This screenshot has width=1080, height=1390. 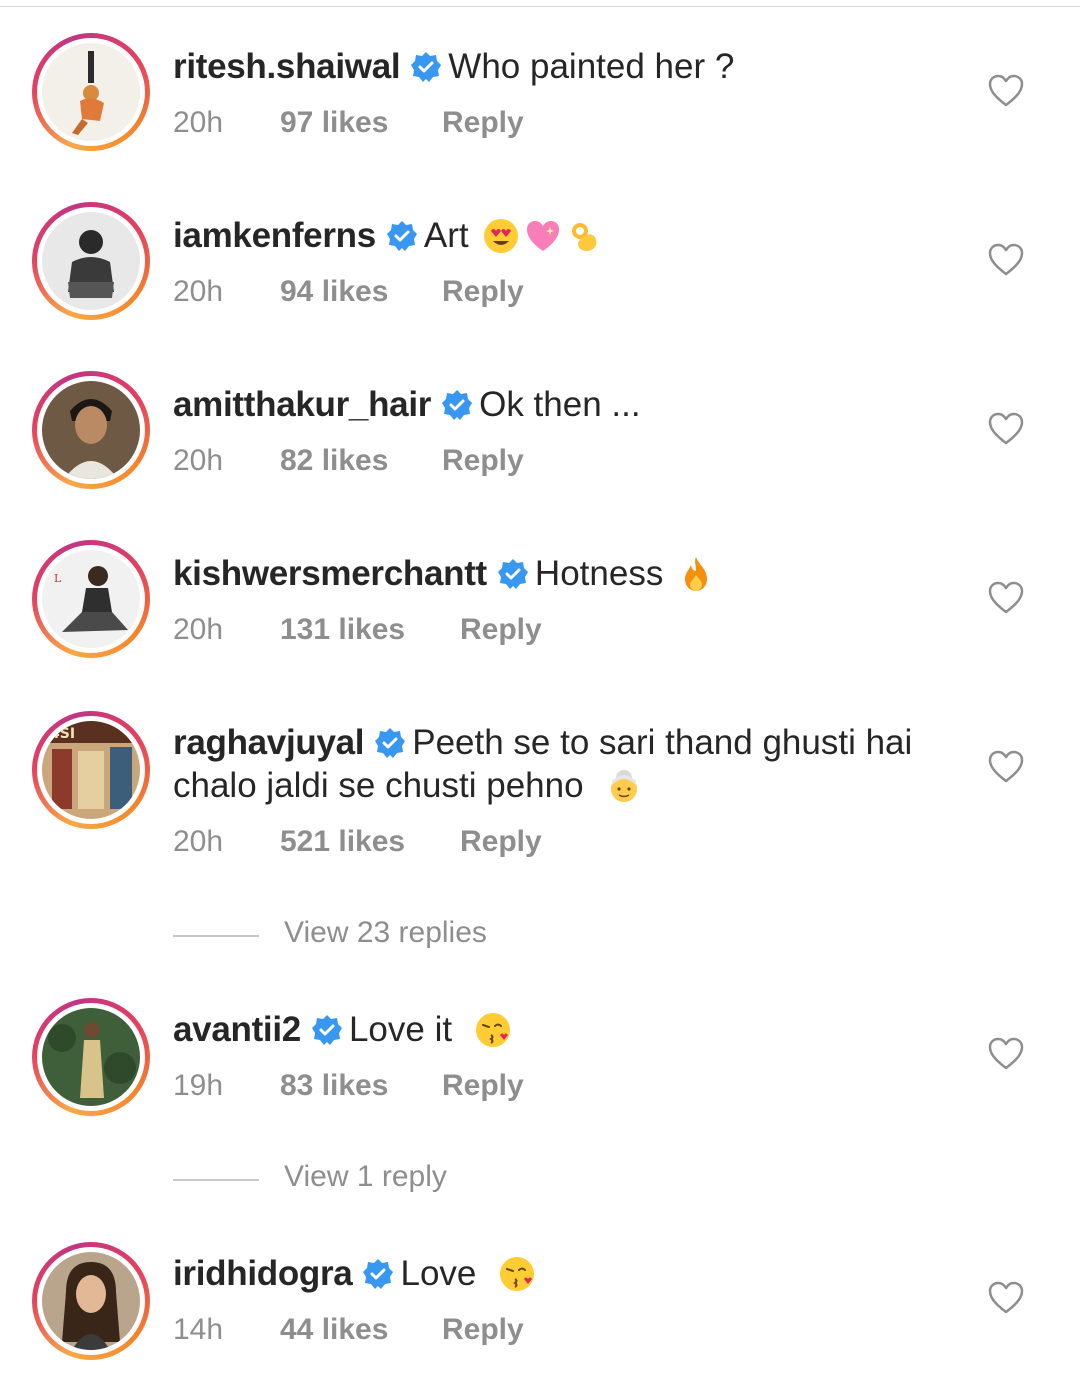 What do you see at coordinates (58, 578) in the screenshot?
I see `svg-text: L` at bounding box center [58, 578].